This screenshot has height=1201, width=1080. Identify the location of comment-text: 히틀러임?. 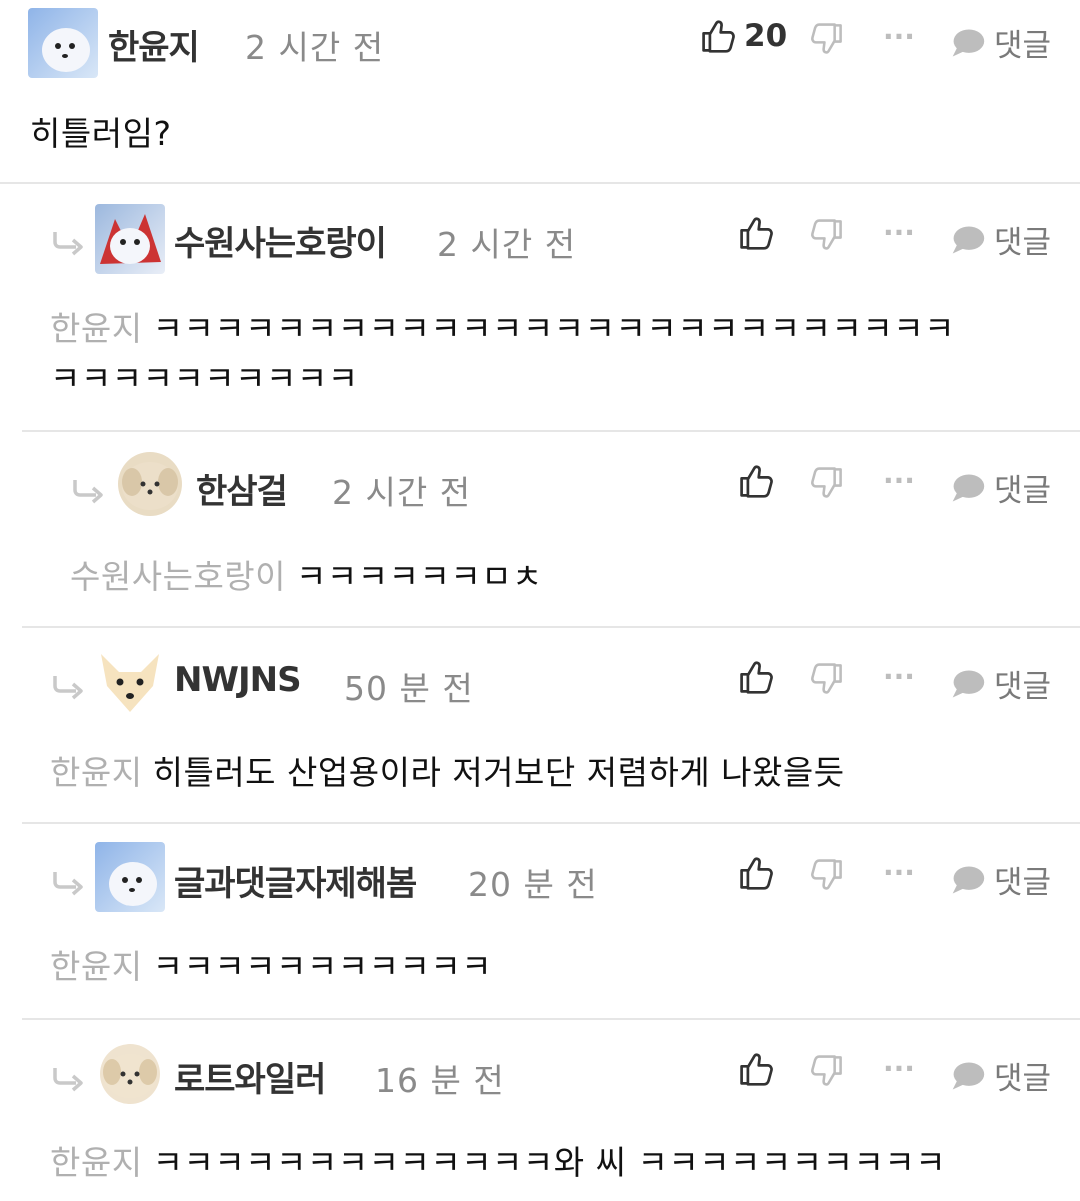
(100, 131).